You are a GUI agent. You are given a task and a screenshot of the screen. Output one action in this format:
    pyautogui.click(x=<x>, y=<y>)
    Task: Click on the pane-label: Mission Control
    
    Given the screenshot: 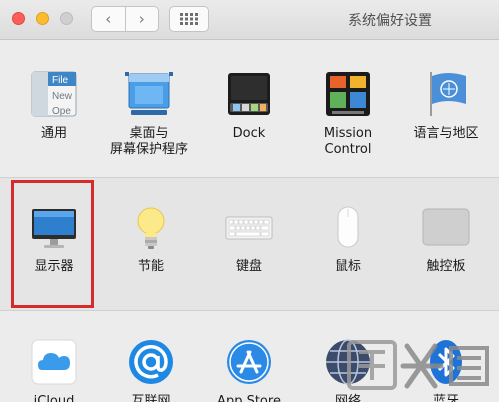 What is the action you would take?
    pyautogui.click(x=348, y=141)
    